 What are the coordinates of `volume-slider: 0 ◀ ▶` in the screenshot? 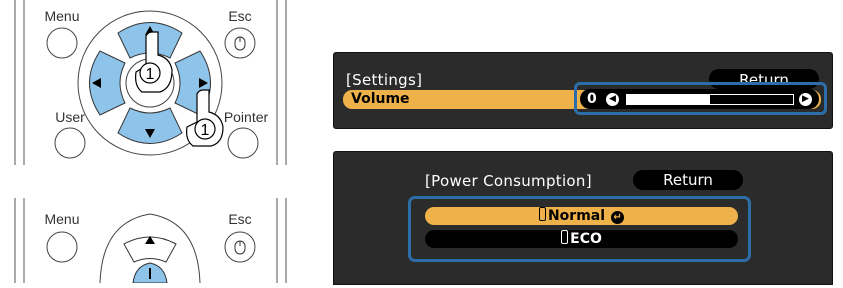 It's located at (699, 99).